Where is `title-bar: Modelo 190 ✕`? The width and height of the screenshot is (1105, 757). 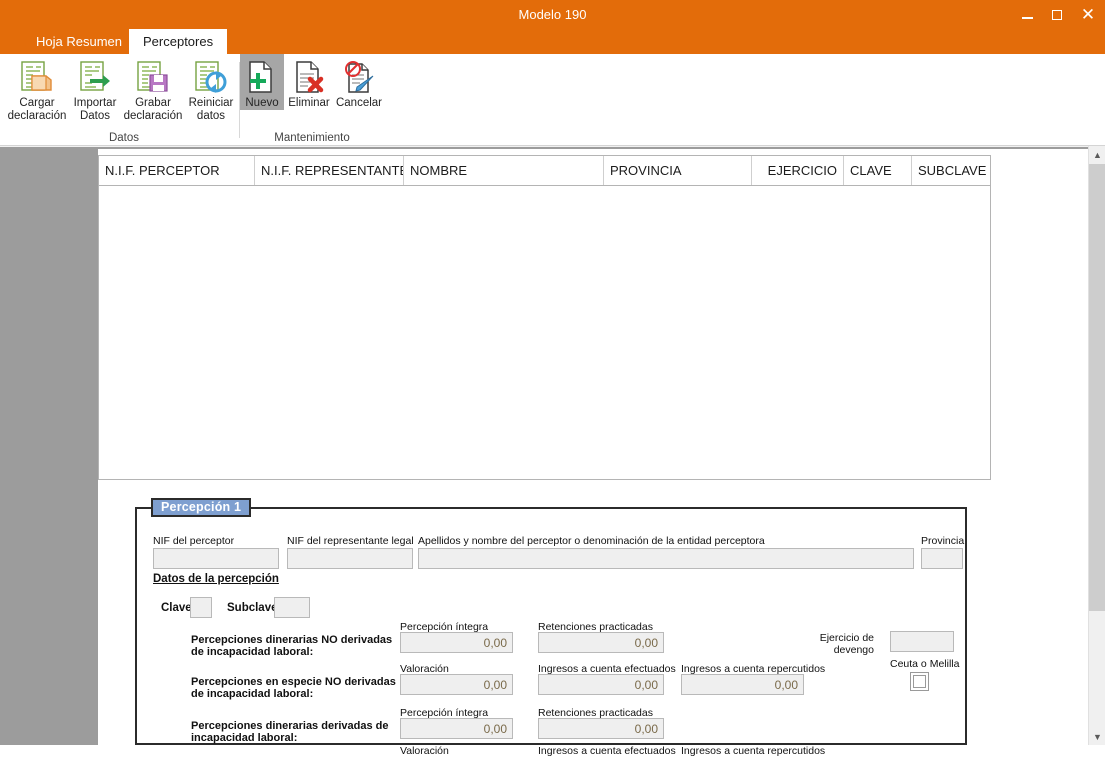 title-bar: Modelo 190 ✕ is located at coordinates (552, 14).